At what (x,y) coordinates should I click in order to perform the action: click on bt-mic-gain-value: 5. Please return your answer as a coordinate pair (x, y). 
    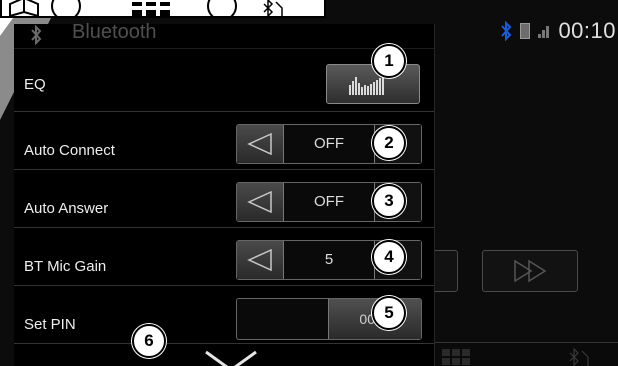
    Looking at the image, I should click on (329, 259).